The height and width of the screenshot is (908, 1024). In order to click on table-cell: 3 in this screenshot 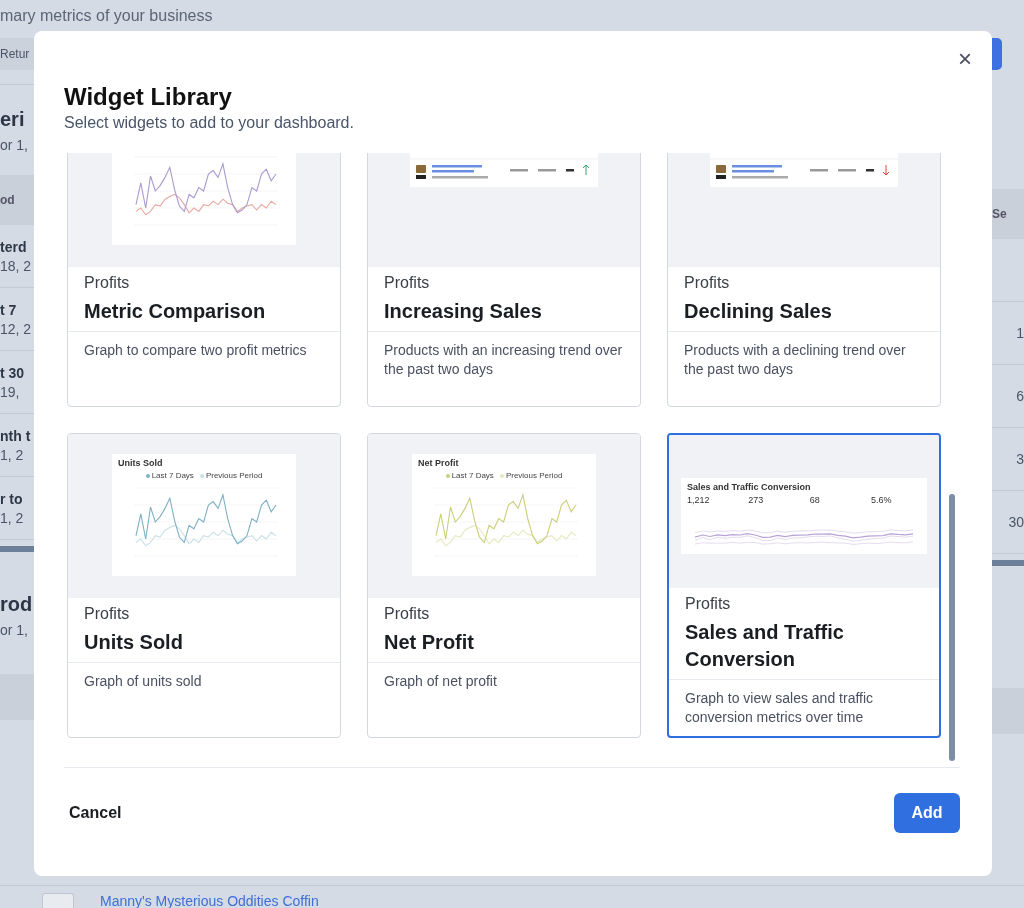, I will do `click(1020, 459)`.